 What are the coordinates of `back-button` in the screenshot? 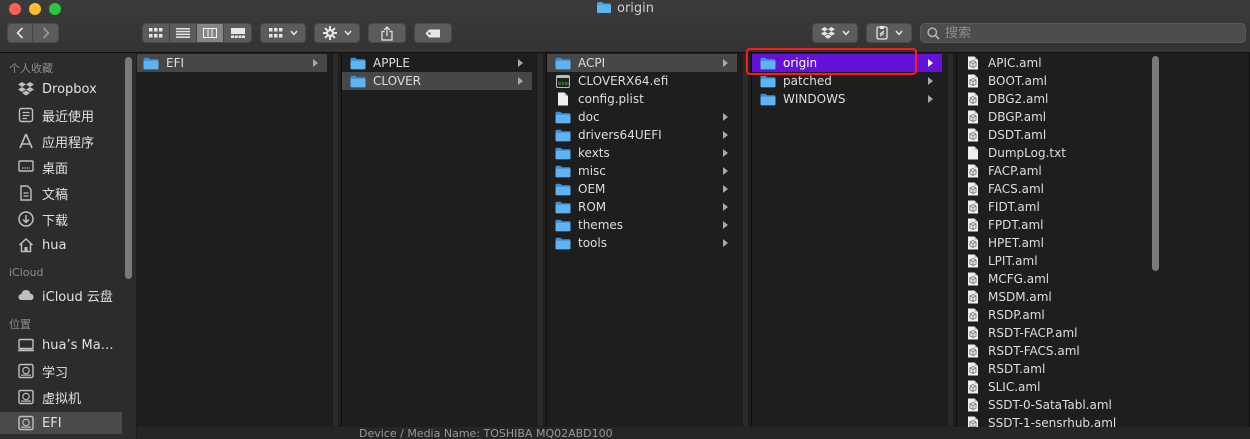 It's located at (21, 33).